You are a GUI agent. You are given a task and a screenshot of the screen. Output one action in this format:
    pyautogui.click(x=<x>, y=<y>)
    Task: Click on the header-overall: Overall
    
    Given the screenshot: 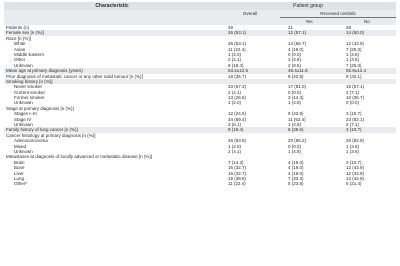 What is the action you would take?
    pyautogui.click(x=250, y=14)
    